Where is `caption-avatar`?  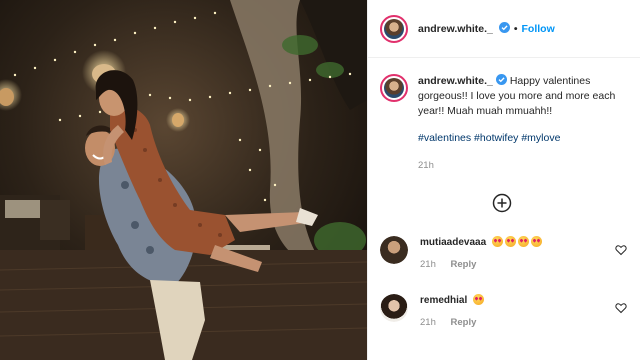 caption-avatar is located at coordinates (394, 88).